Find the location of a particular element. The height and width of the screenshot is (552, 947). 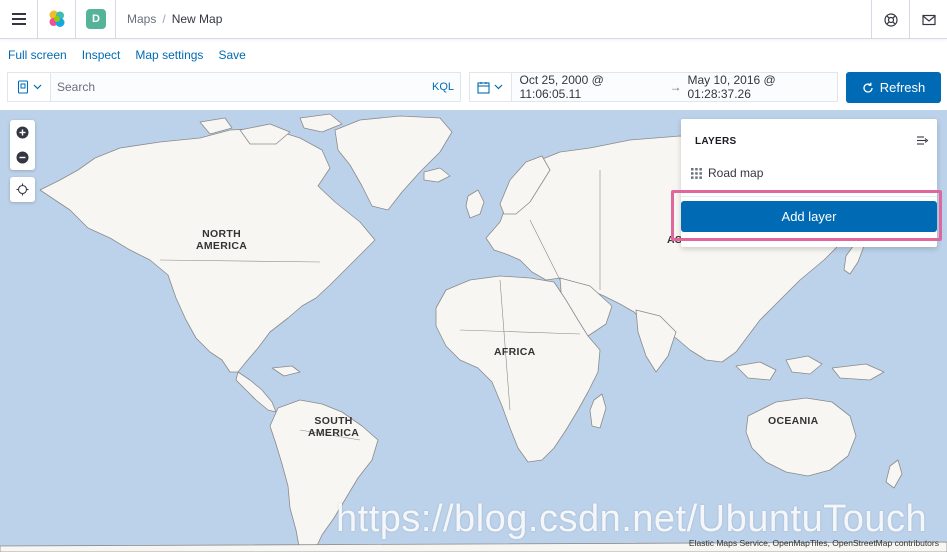

space-avatar: D is located at coordinates (96, 19).